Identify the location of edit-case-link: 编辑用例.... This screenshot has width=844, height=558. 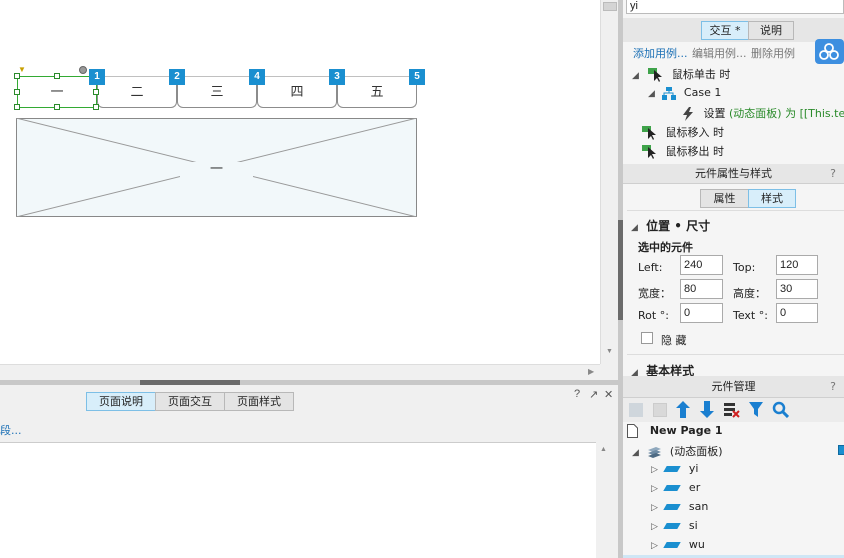
(719, 53).